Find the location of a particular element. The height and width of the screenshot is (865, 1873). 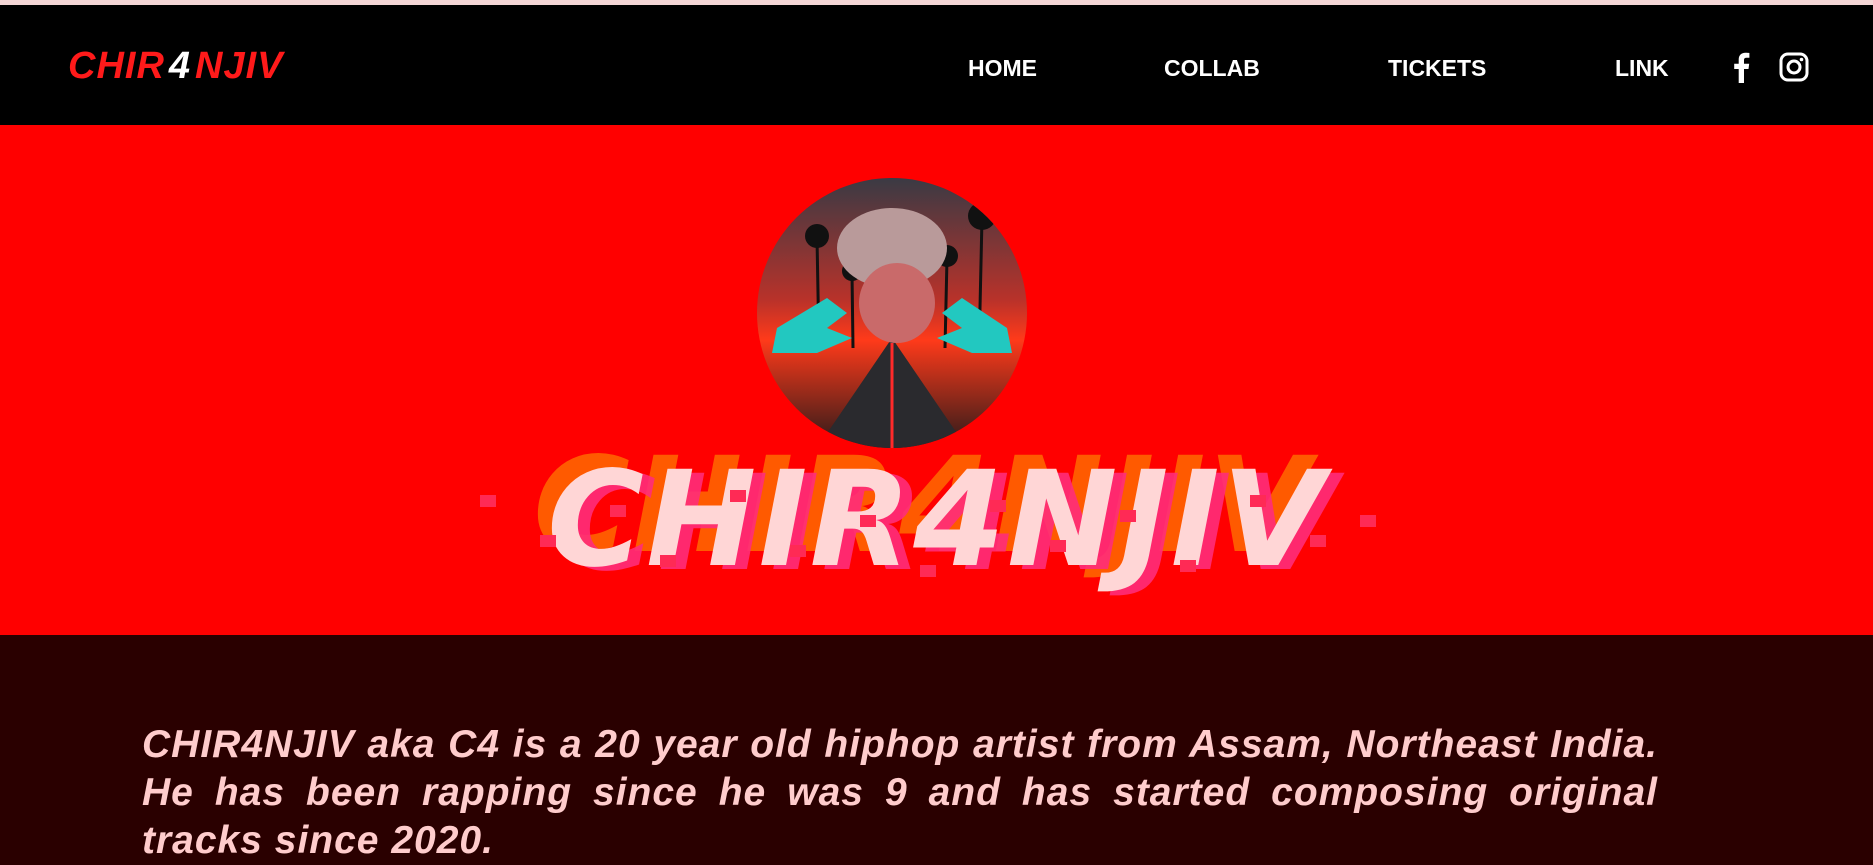

facebook-link is located at coordinates (1742, 67).